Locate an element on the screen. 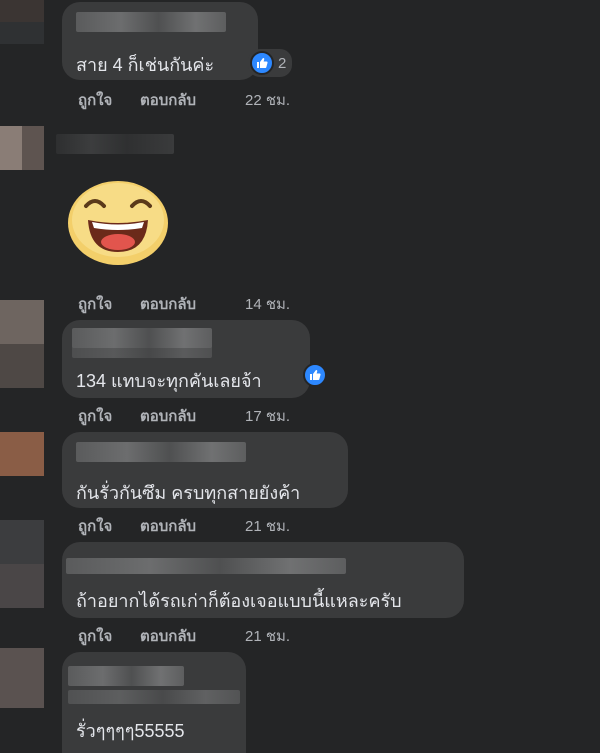 This screenshot has height=753, width=600. comment-bubble: 134 แทบจะทุกคันเลยจ้า is located at coordinates (186, 359).